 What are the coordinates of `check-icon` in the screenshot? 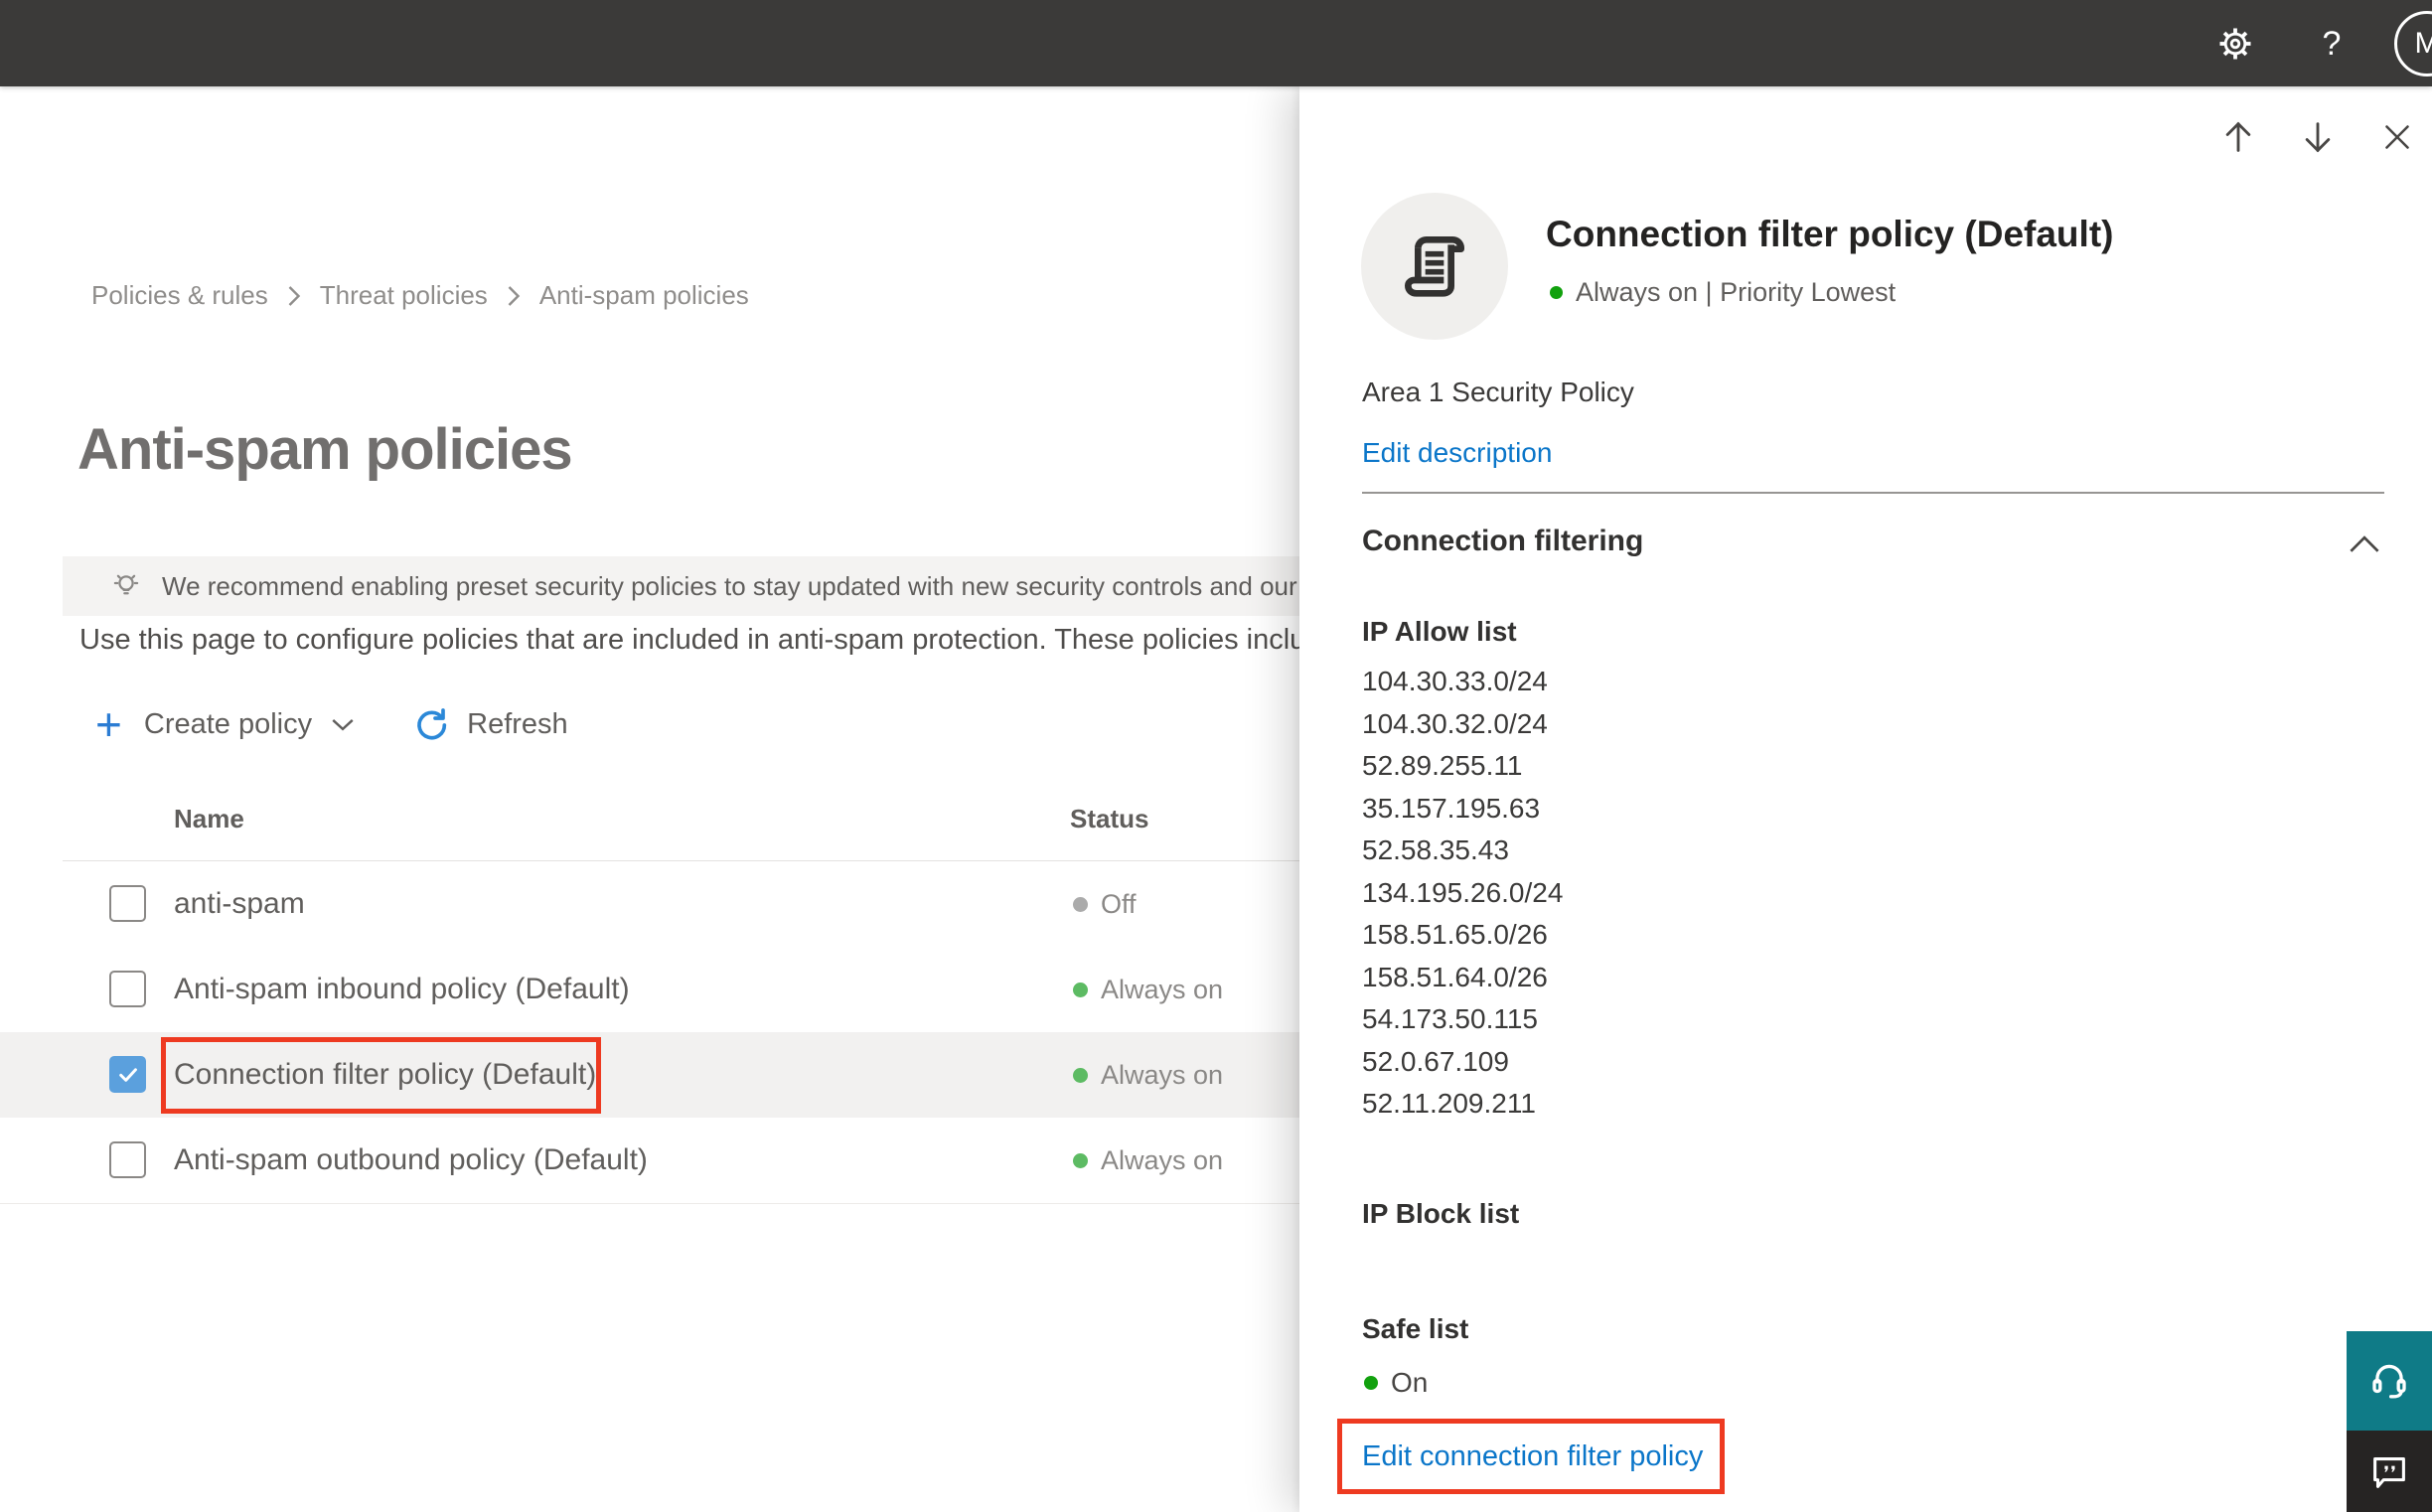 It's located at (127, 1074).